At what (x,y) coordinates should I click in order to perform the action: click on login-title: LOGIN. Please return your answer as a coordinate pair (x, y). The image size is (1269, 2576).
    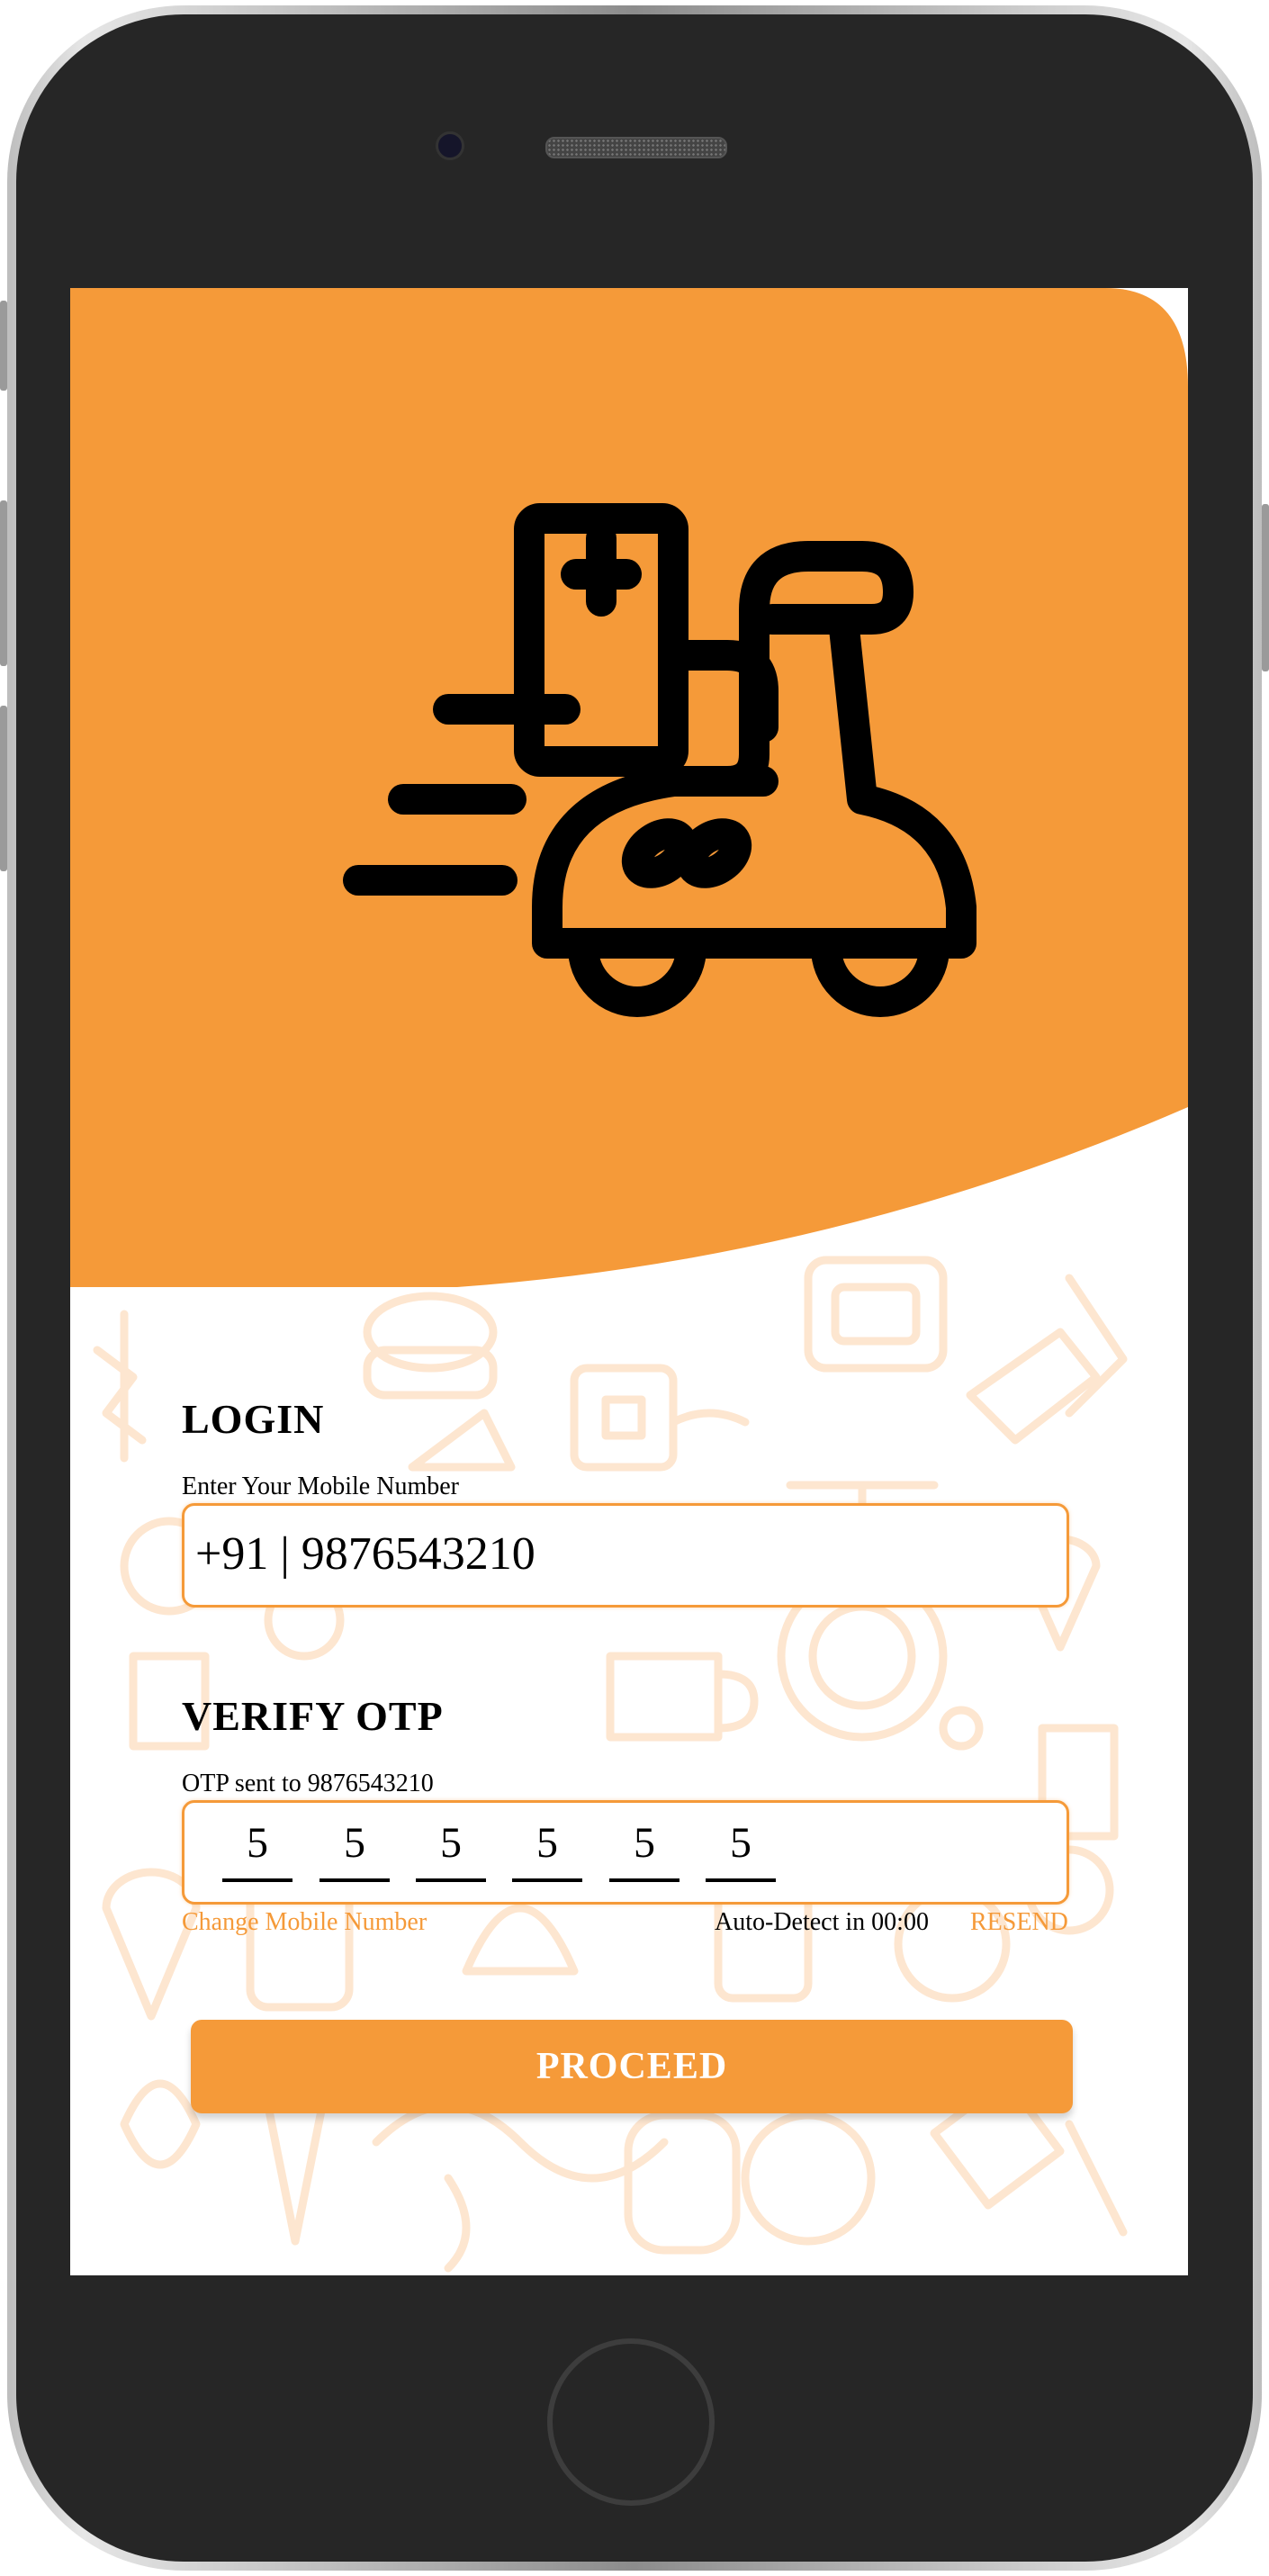
    Looking at the image, I should click on (254, 1419).